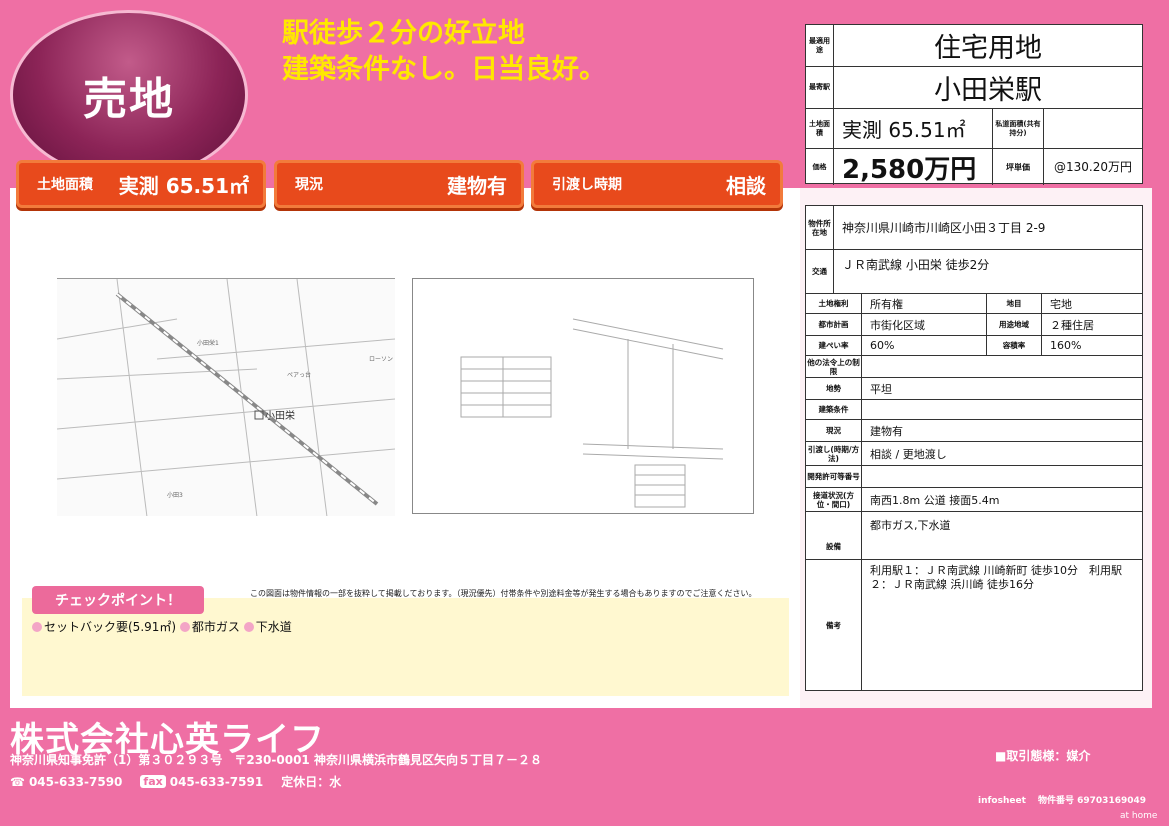 This screenshot has height=826, width=1169. What do you see at coordinates (974, 325) in the screenshot?
I see `detail-row-cityplan: 都市計画 市街化区域 用途地域 ２種住居` at bounding box center [974, 325].